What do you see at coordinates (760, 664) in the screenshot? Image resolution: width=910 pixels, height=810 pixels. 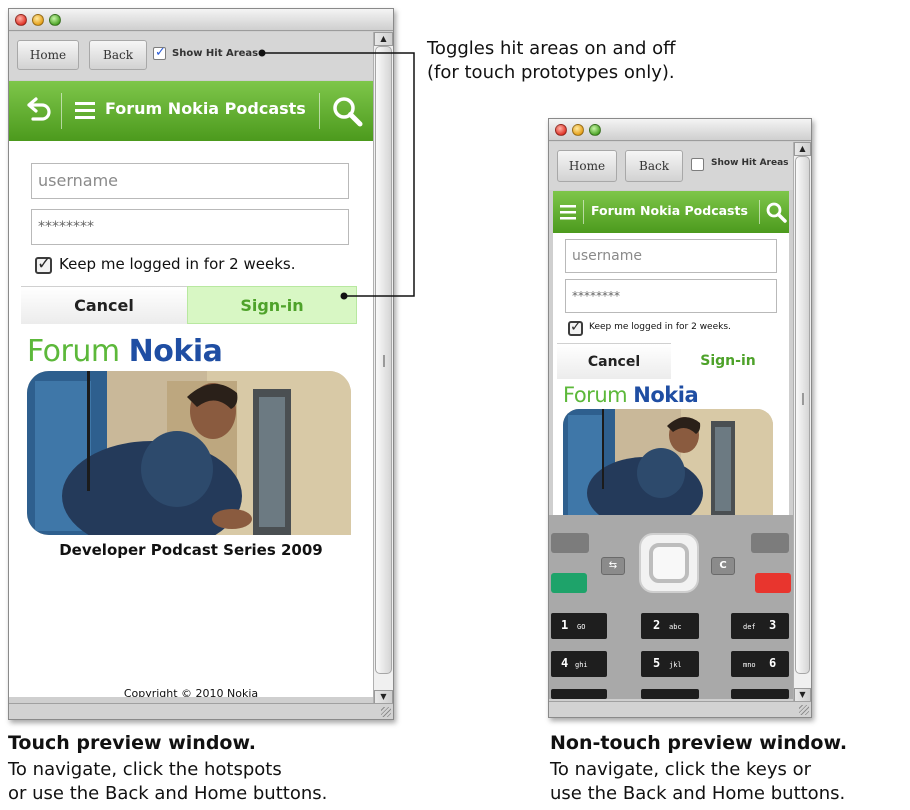 I see `key-6: mno 6` at bounding box center [760, 664].